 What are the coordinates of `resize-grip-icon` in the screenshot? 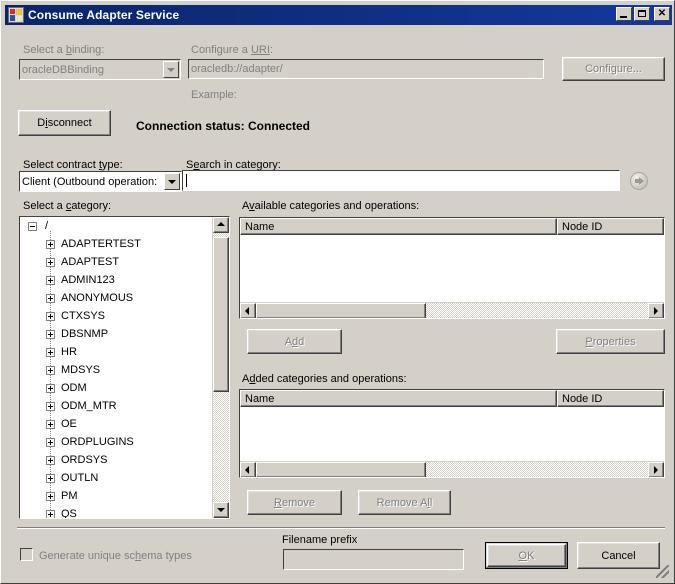 It's located at (662, 571).